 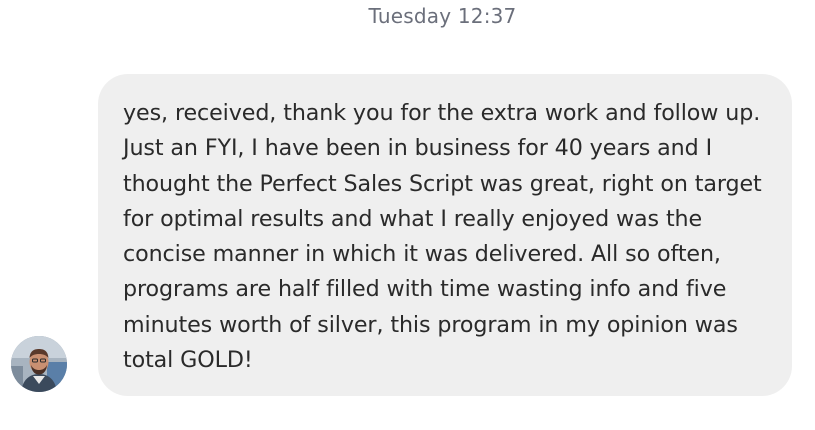 I want to click on message-timestamp: Tuesday 12:37, so click(x=442, y=16).